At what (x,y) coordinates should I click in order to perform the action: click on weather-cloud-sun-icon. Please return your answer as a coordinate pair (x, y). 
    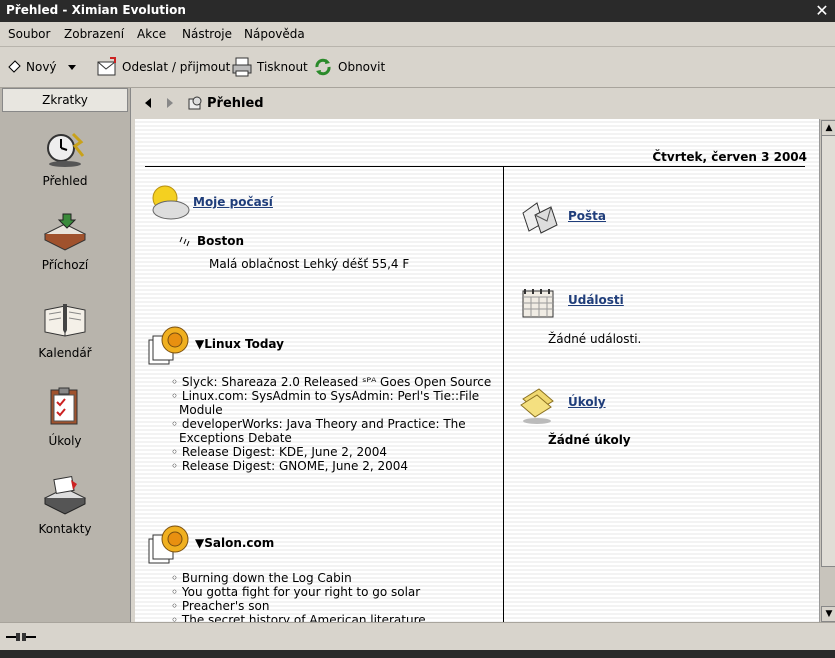
    Looking at the image, I should click on (171, 202).